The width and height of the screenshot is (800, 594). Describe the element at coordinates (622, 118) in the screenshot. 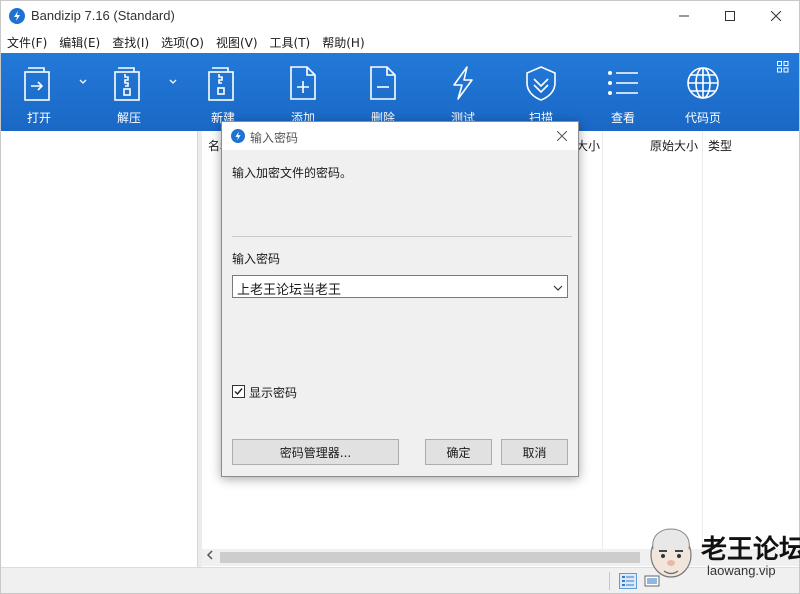

I see `view-label: 查看` at that location.